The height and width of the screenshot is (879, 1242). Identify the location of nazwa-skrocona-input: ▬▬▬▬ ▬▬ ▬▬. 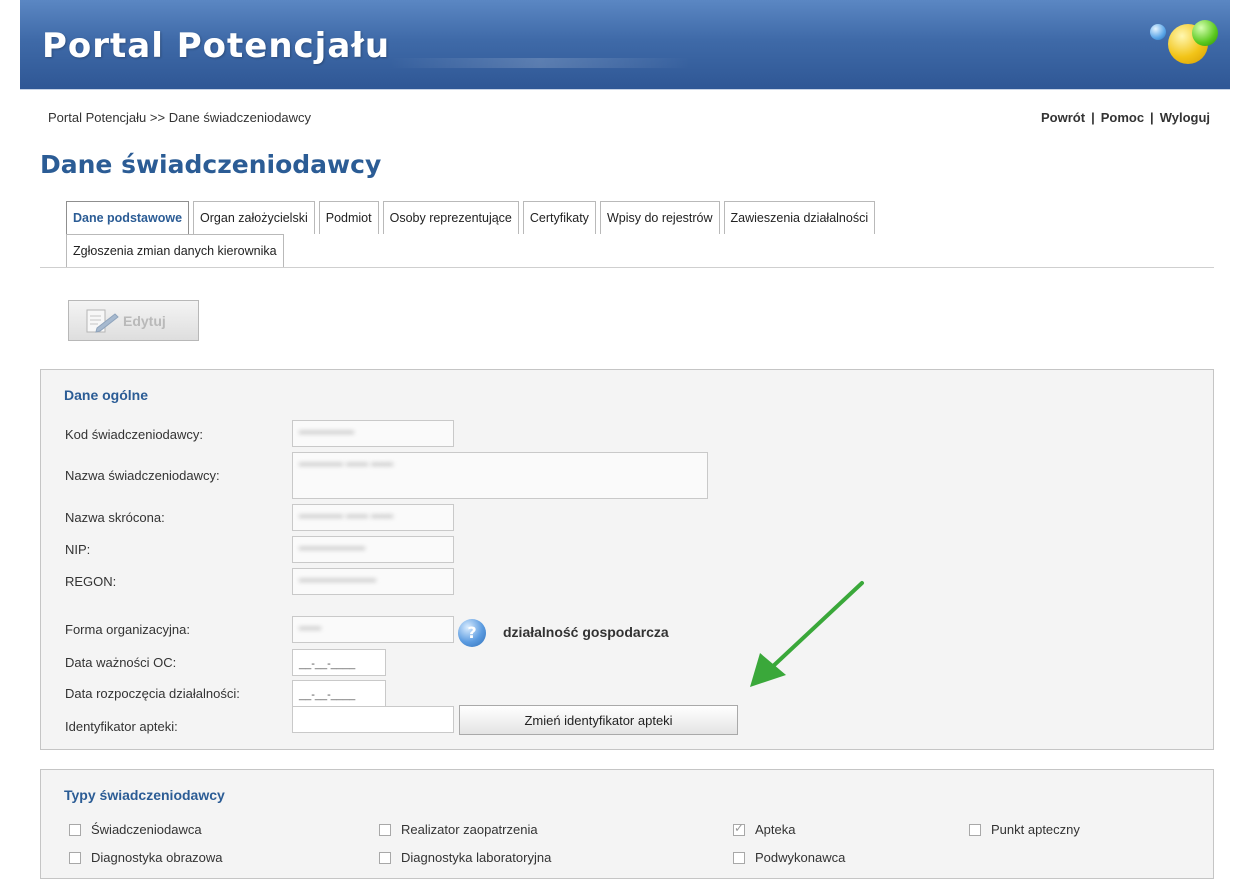
(373, 517).